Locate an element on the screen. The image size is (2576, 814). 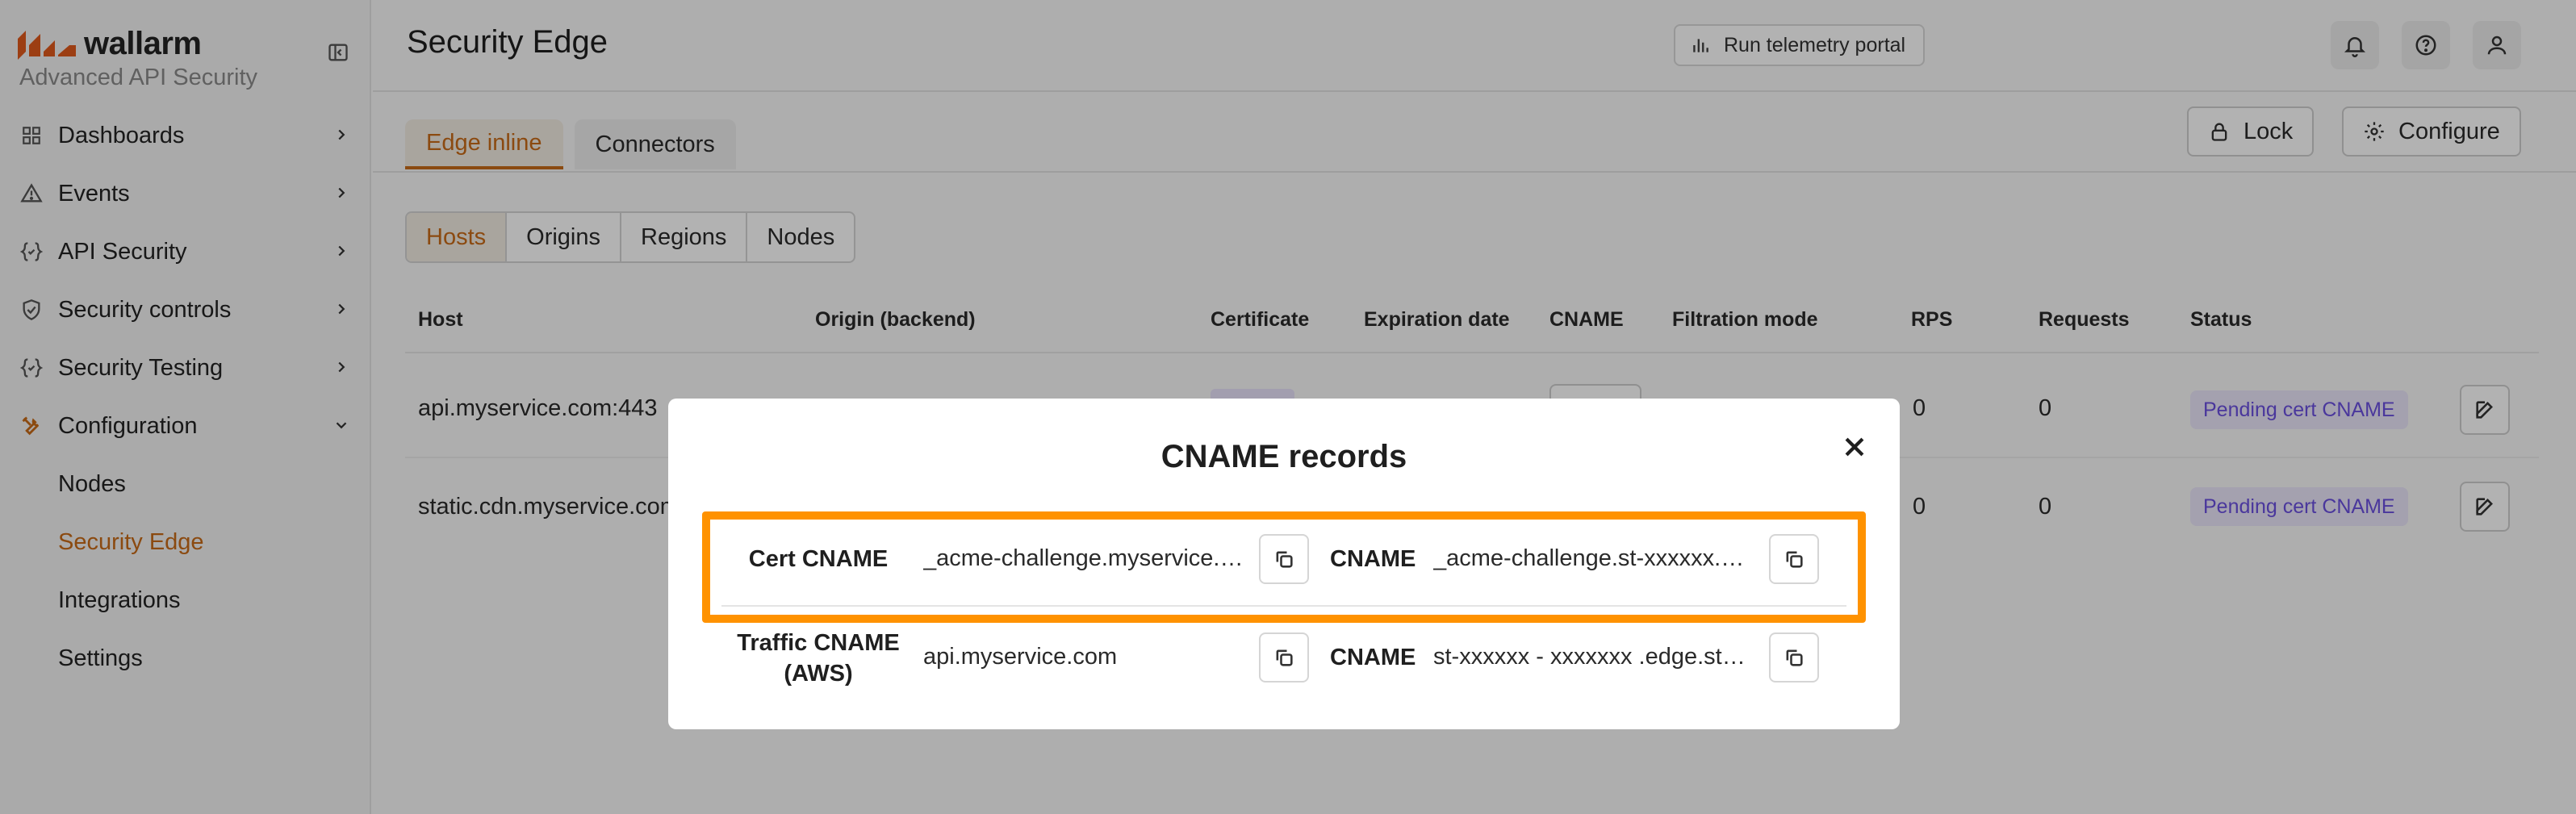
close-icon is located at coordinates (1854, 447).